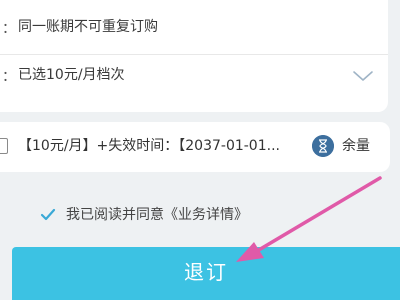 Image resolution: width=400 pixels, height=300 pixels. What do you see at coordinates (323, 146) in the screenshot?
I see `hourglass-icon` at bounding box center [323, 146].